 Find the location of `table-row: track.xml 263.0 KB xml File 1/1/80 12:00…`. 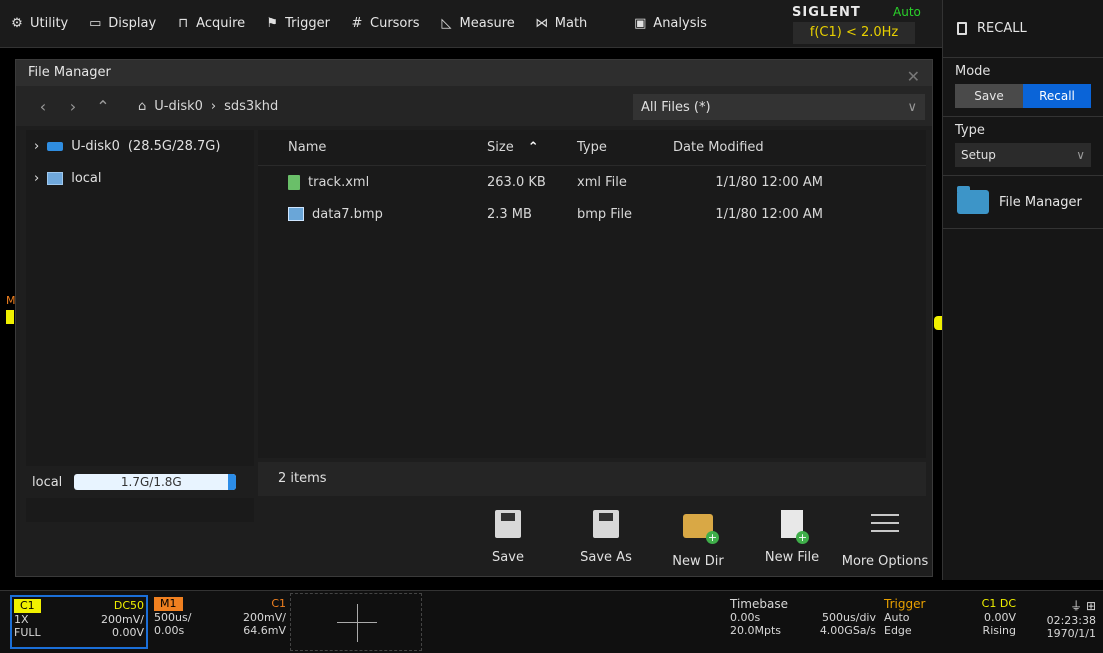

table-row: track.xml 263.0 KB xml File 1/1/80 12:00… is located at coordinates (592, 182).